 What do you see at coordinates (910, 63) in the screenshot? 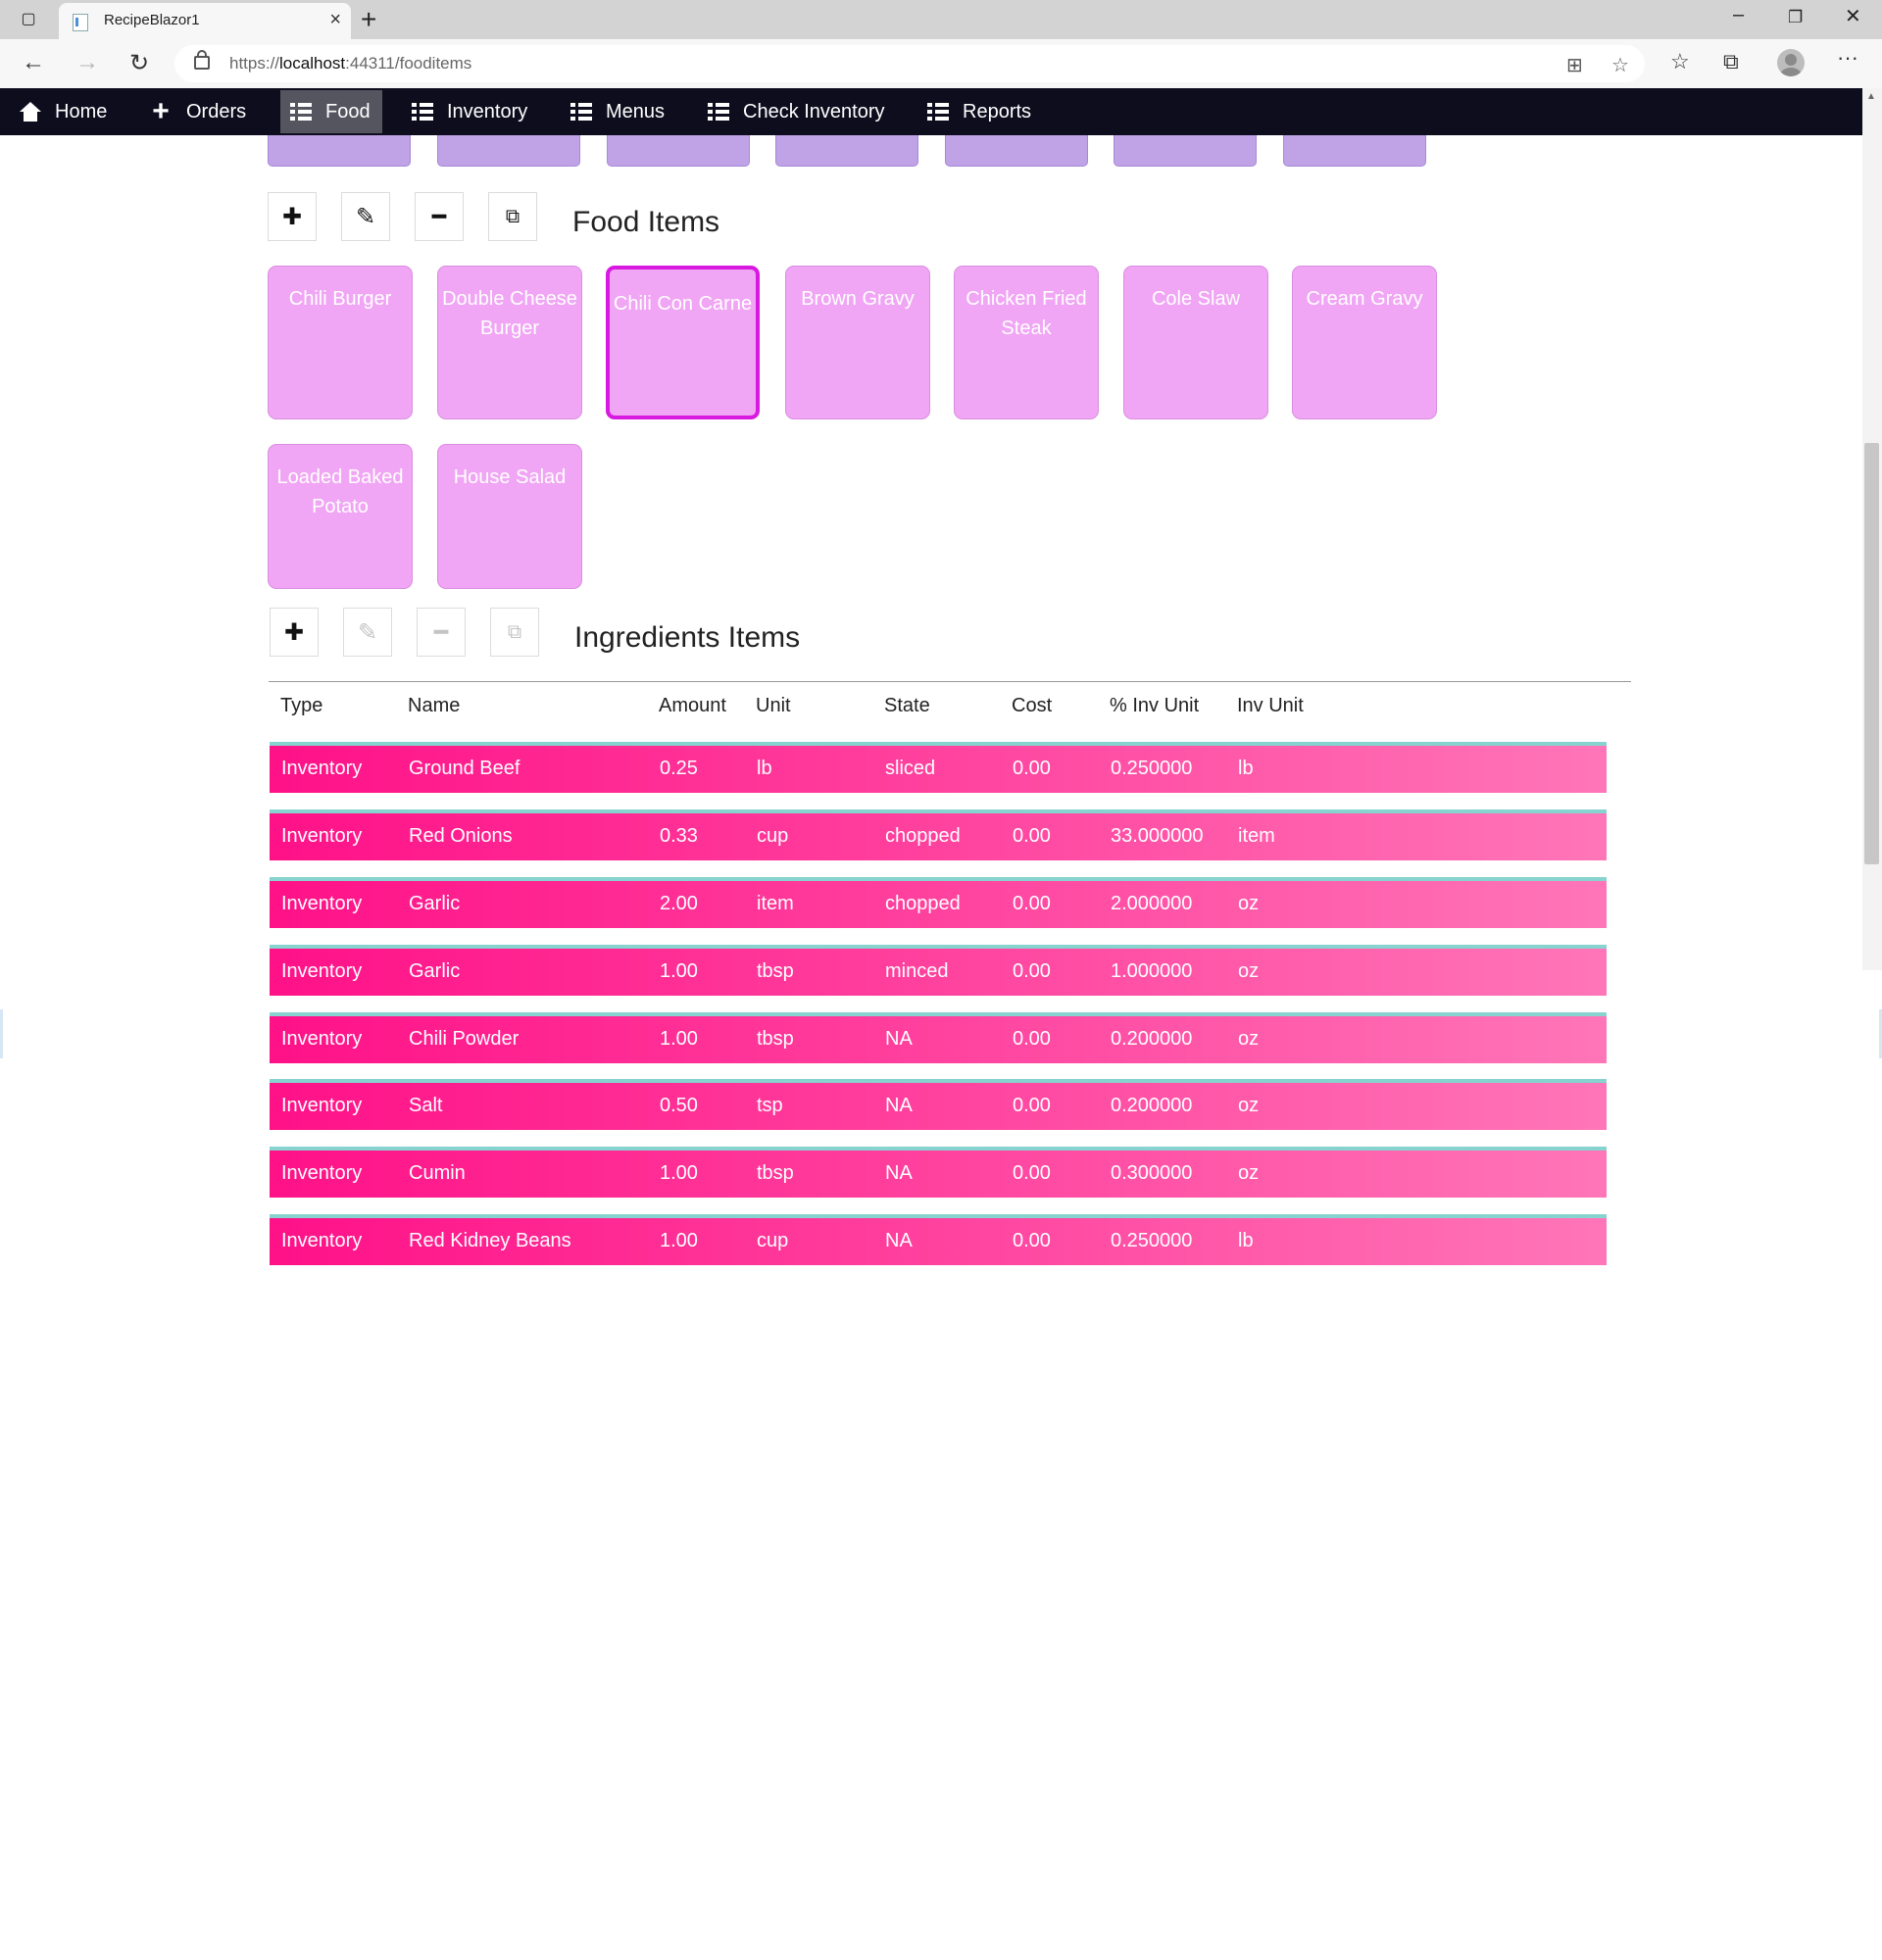
I see `address-bar: https://localhost:44311/fooditems ⊞ ☆` at bounding box center [910, 63].